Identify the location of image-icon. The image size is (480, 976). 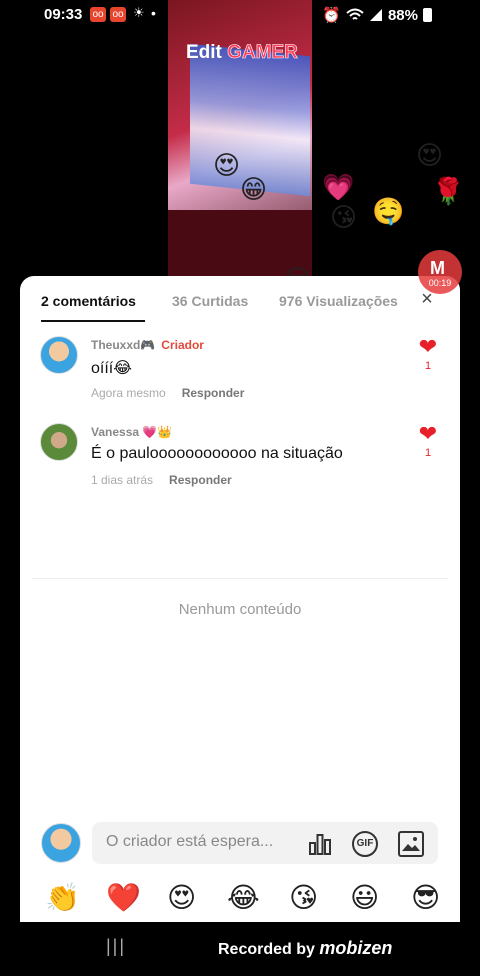
(411, 844).